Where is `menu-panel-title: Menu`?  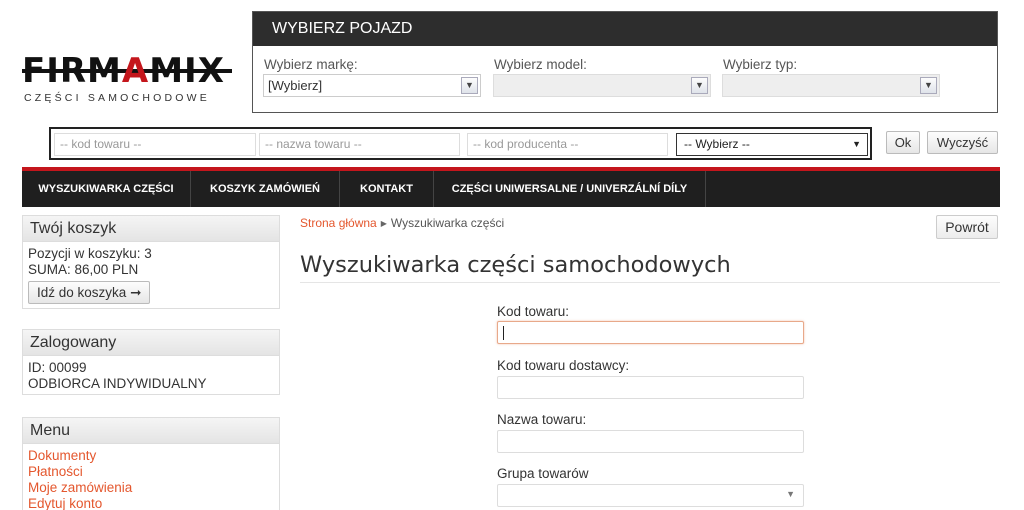 menu-panel-title: Menu is located at coordinates (151, 431).